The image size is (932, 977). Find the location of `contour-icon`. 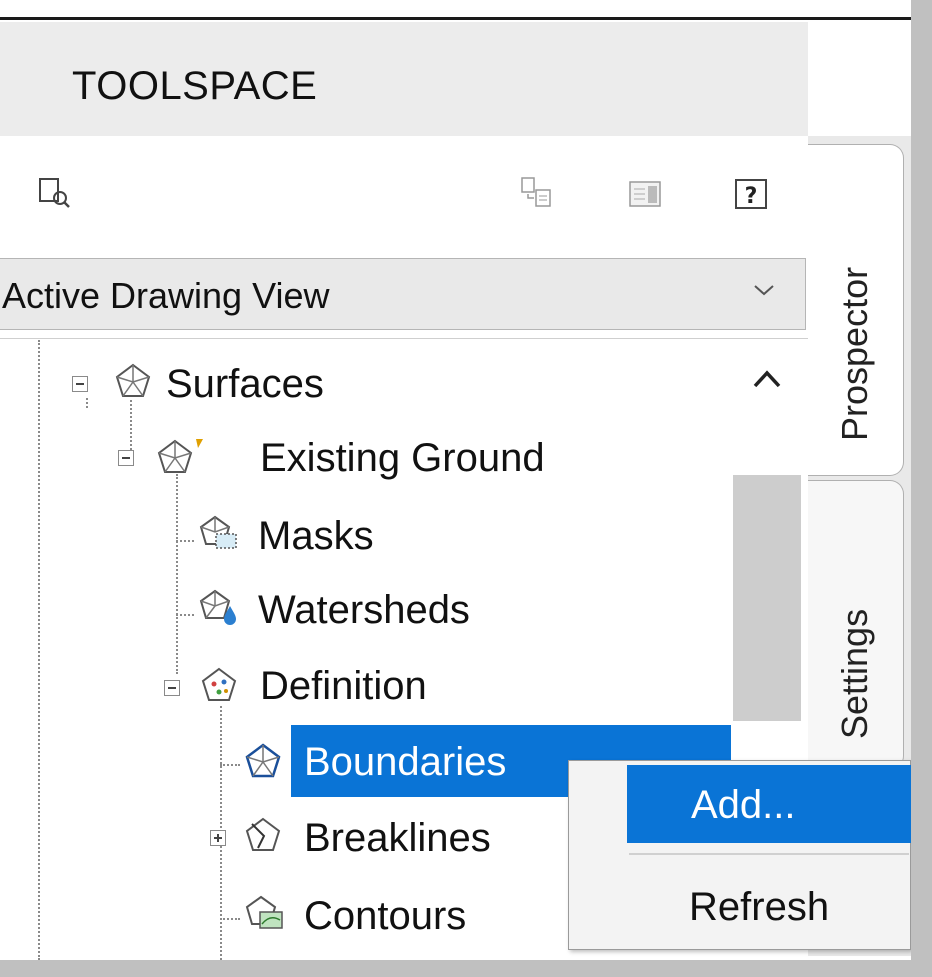

contour-icon is located at coordinates (265, 915).